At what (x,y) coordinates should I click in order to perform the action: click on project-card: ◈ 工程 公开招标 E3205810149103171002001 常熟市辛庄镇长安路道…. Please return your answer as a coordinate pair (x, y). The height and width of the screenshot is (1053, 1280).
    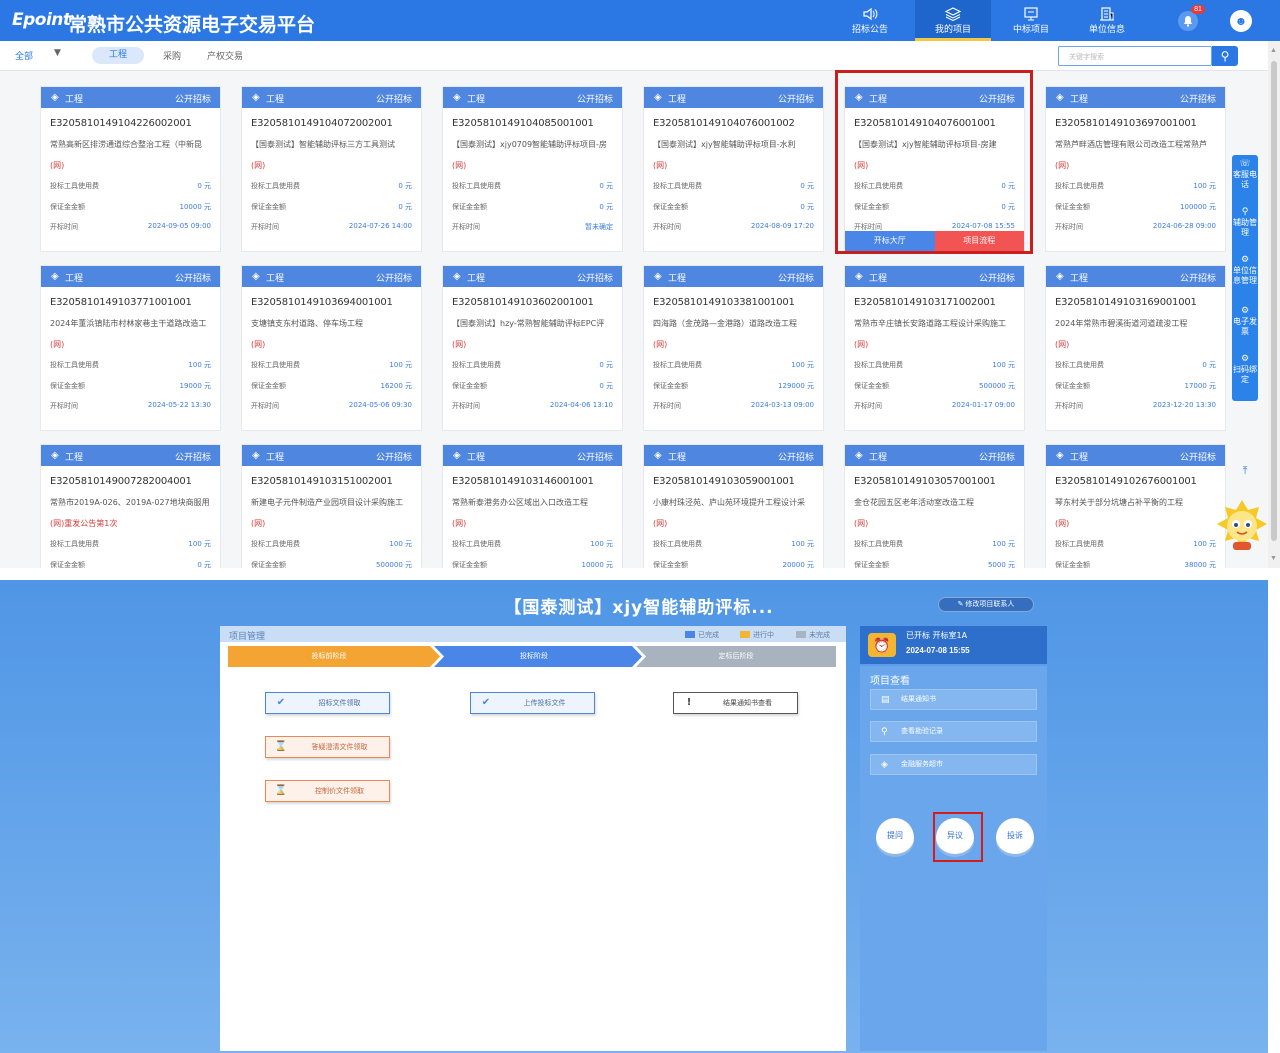
    Looking at the image, I should click on (934, 348).